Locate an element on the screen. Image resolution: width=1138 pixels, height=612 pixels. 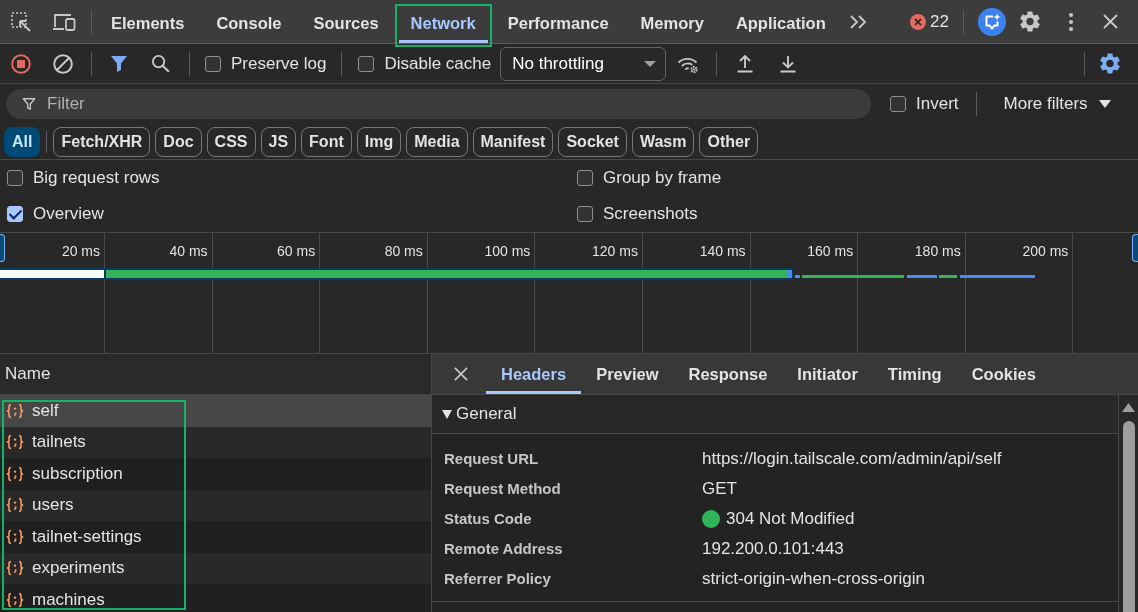
checkbox-label: Big request rows is located at coordinates (96, 178).